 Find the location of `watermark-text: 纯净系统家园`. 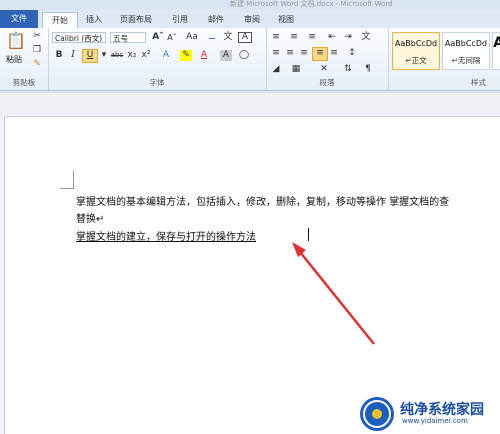

watermark-text: 纯净系统家园 is located at coordinates (442, 410).